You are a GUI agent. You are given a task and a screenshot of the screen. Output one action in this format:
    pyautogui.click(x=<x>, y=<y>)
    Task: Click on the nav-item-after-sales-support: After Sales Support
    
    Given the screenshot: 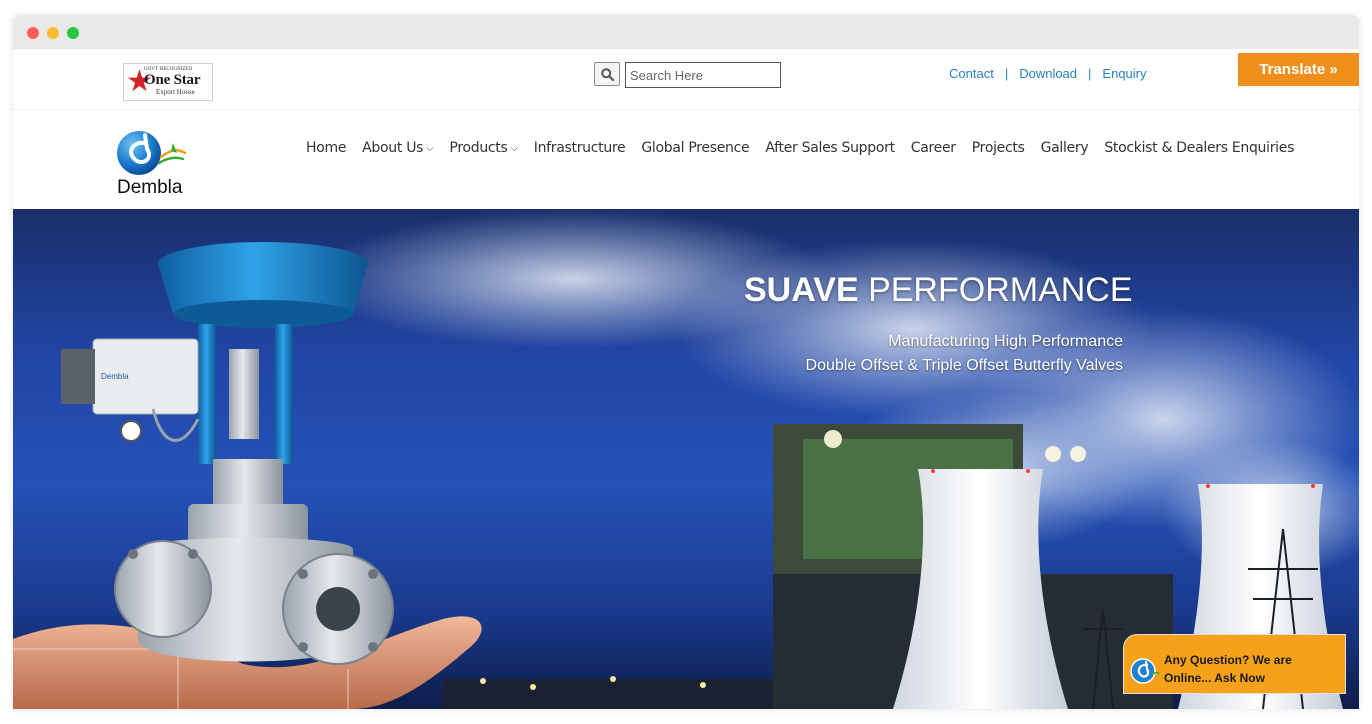 What is the action you would take?
    pyautogui.click(x=830, y=148)
    